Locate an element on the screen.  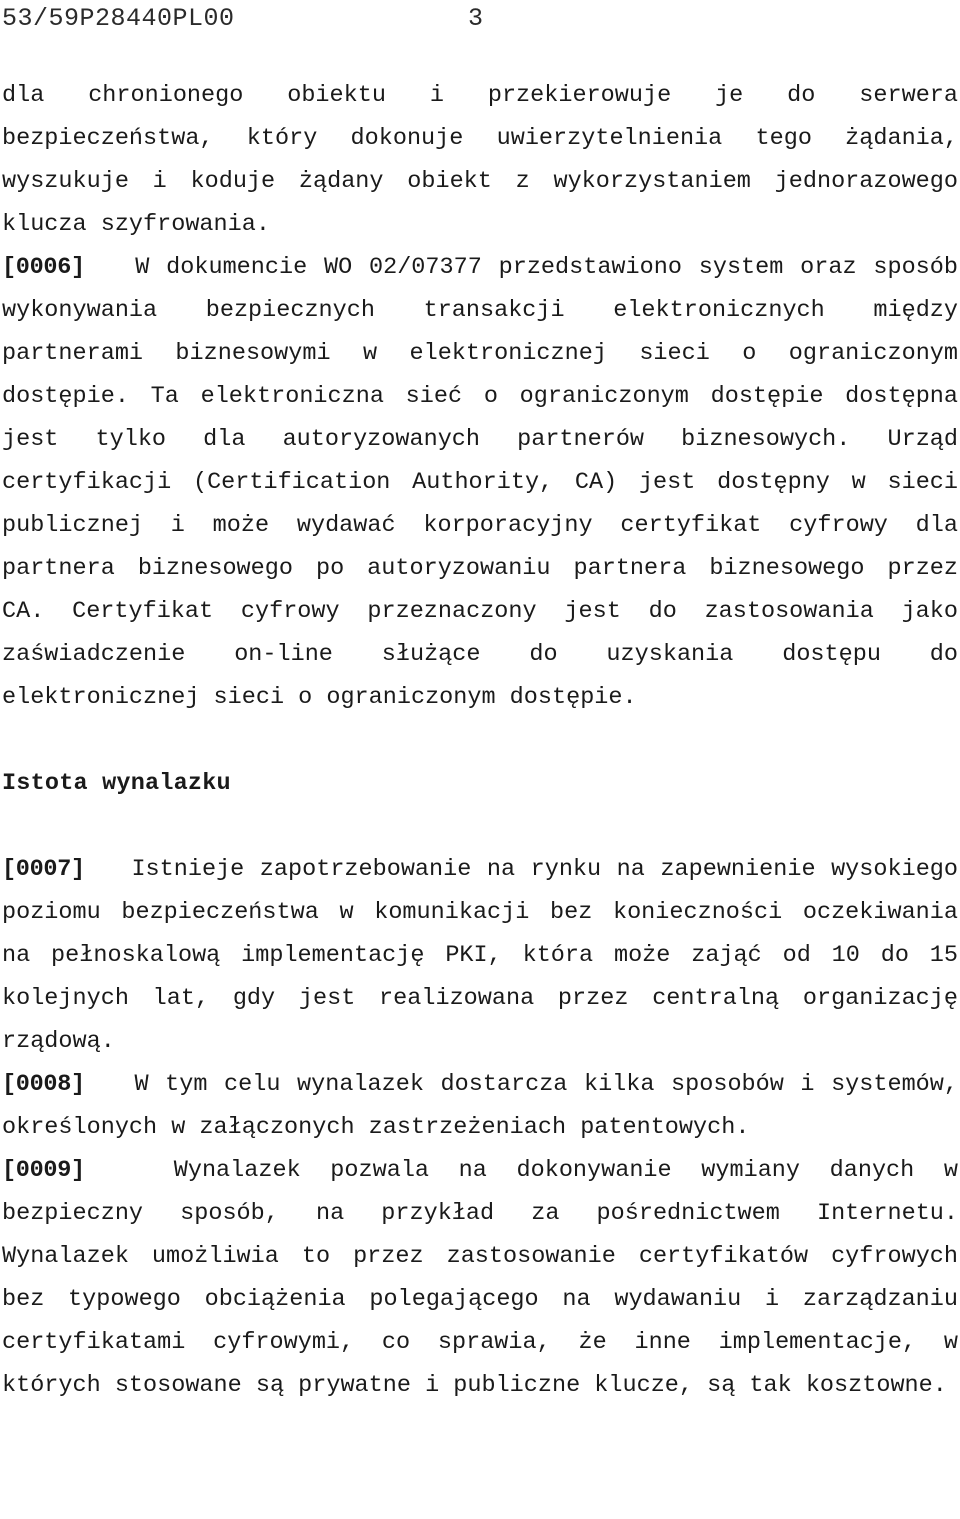
paragraph-marker: [0009] is located at coordinates (43, 1170).